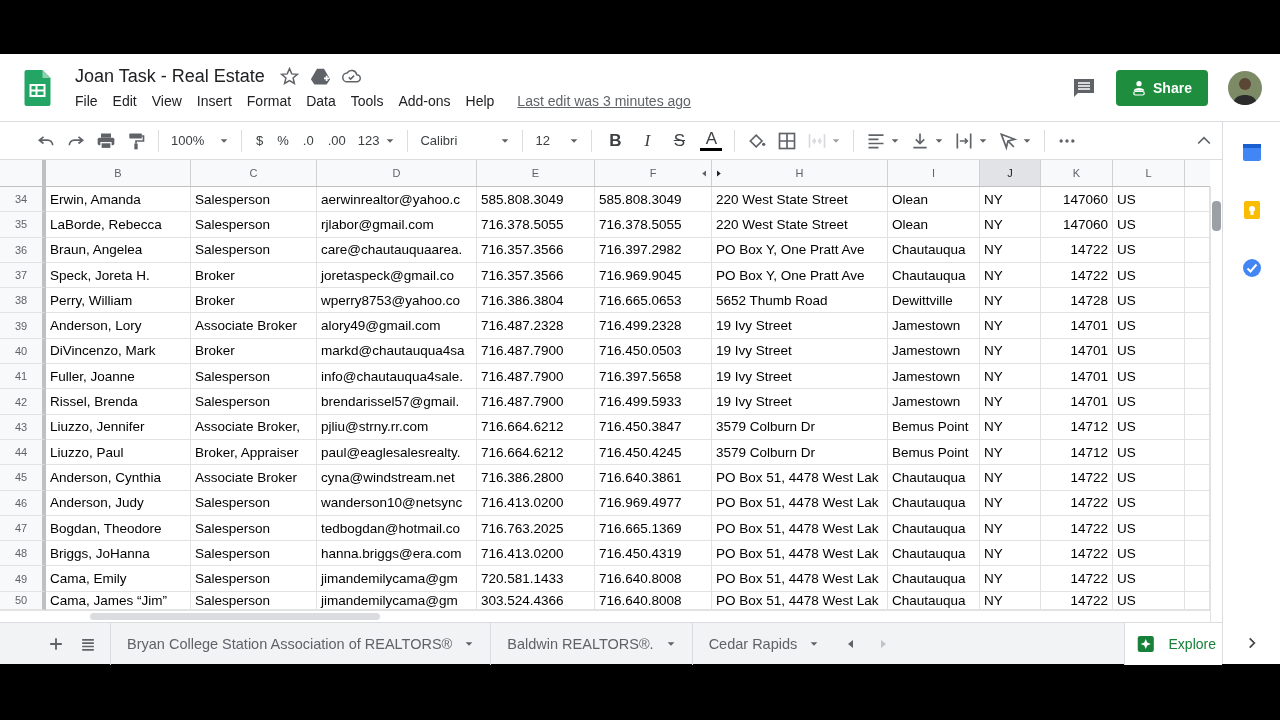 The width and height of the screenshot is (1280, 720). I want to click on text-rotate-icon, so click(1008, 140).